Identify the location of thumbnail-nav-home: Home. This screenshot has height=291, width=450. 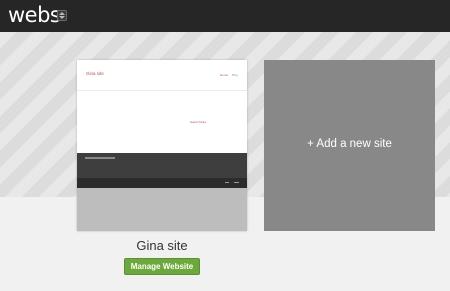
(224, 75).